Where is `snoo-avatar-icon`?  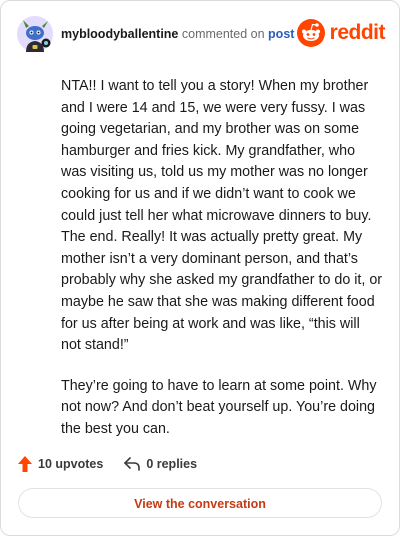
snoo-avatar-icon is located at coordinates (35, 34).